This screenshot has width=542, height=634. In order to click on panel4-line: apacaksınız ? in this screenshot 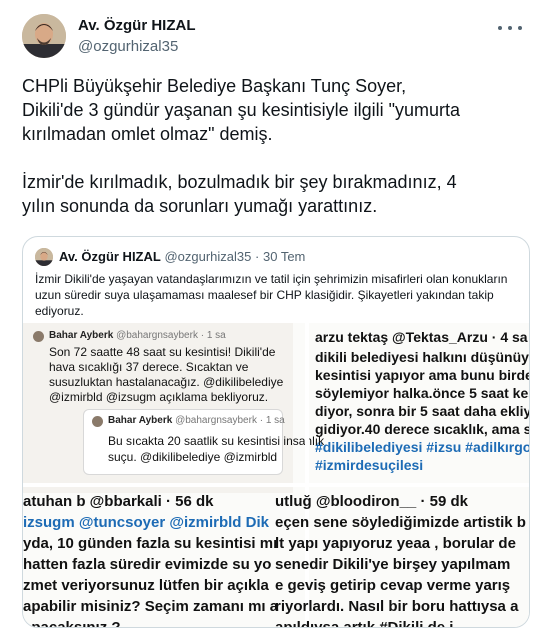, I will do `click(72, 623)`.